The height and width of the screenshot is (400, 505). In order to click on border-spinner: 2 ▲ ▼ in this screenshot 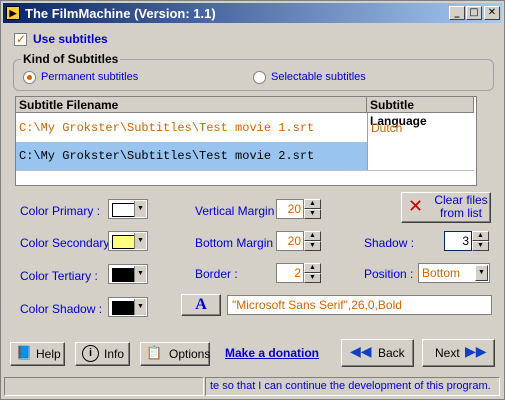, I will do `click(299, 273)`.